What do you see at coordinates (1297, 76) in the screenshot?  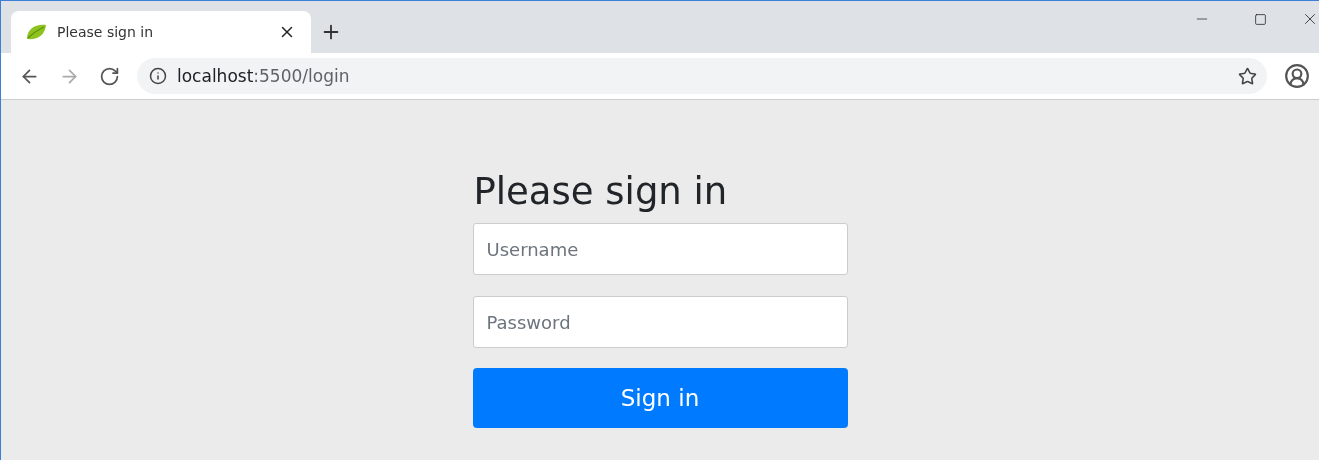 I see `profile-icon` at bounding box center [1297, 76].